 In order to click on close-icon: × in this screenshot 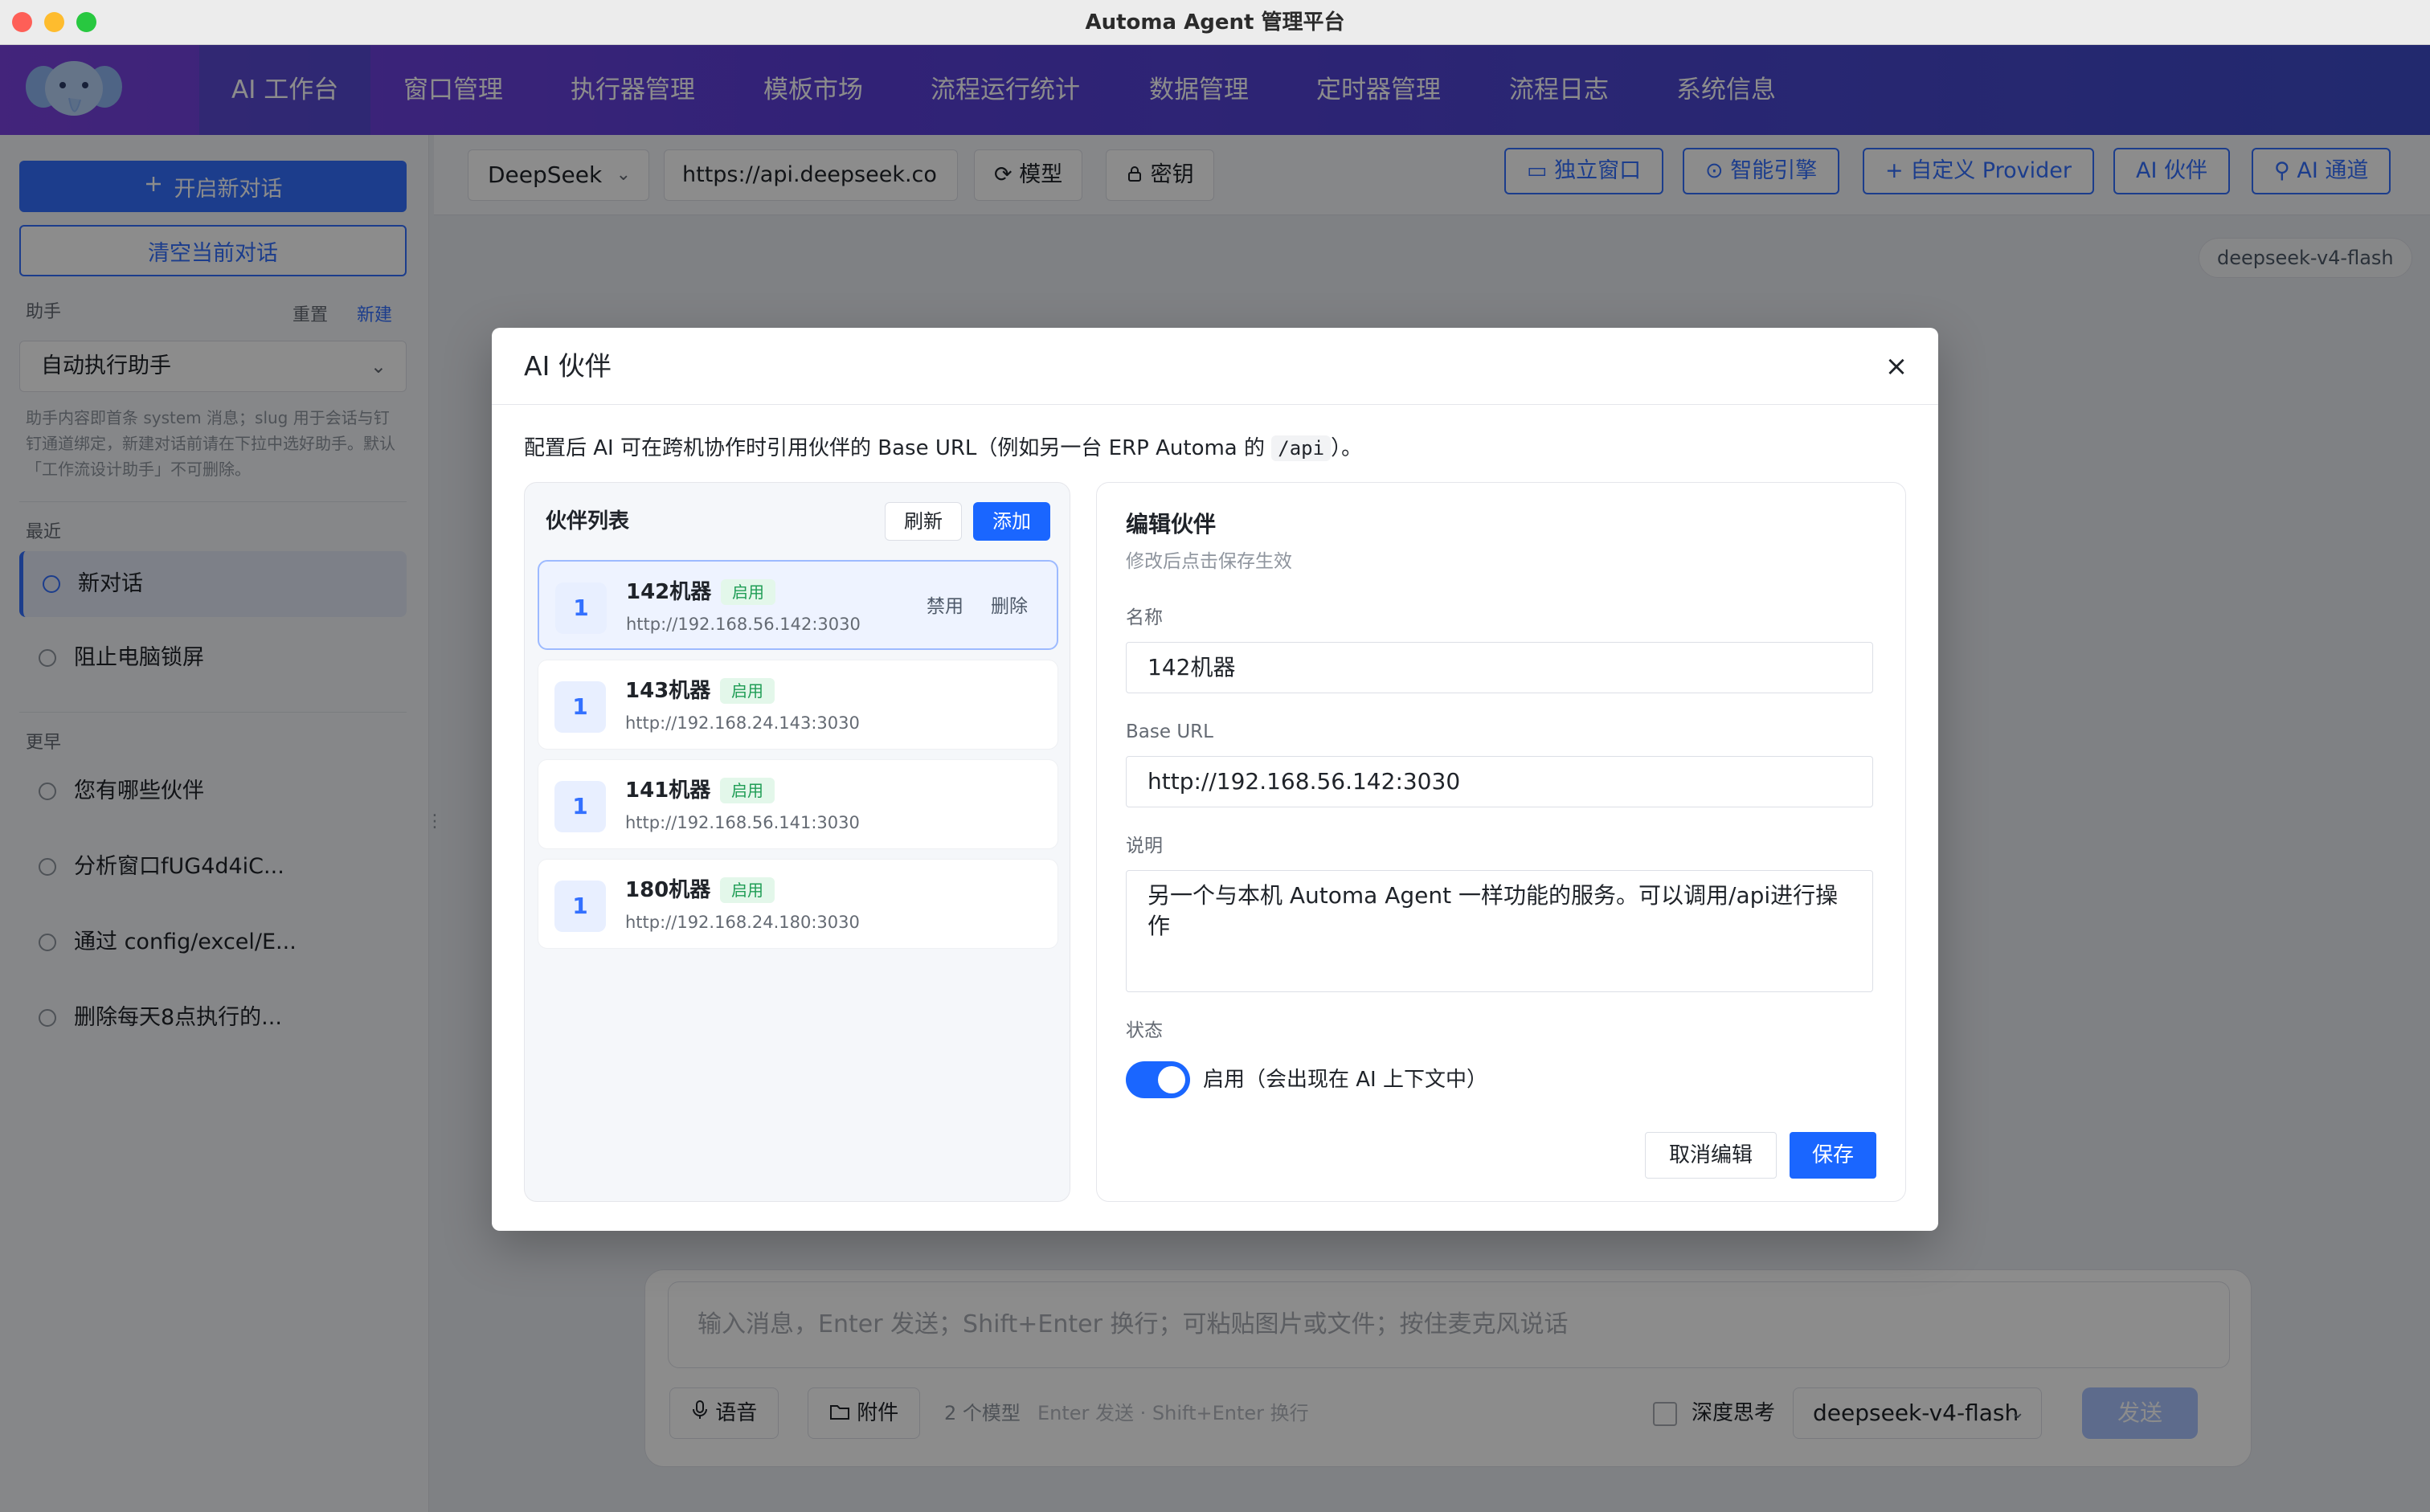, I will do `click(1897, 366)`.